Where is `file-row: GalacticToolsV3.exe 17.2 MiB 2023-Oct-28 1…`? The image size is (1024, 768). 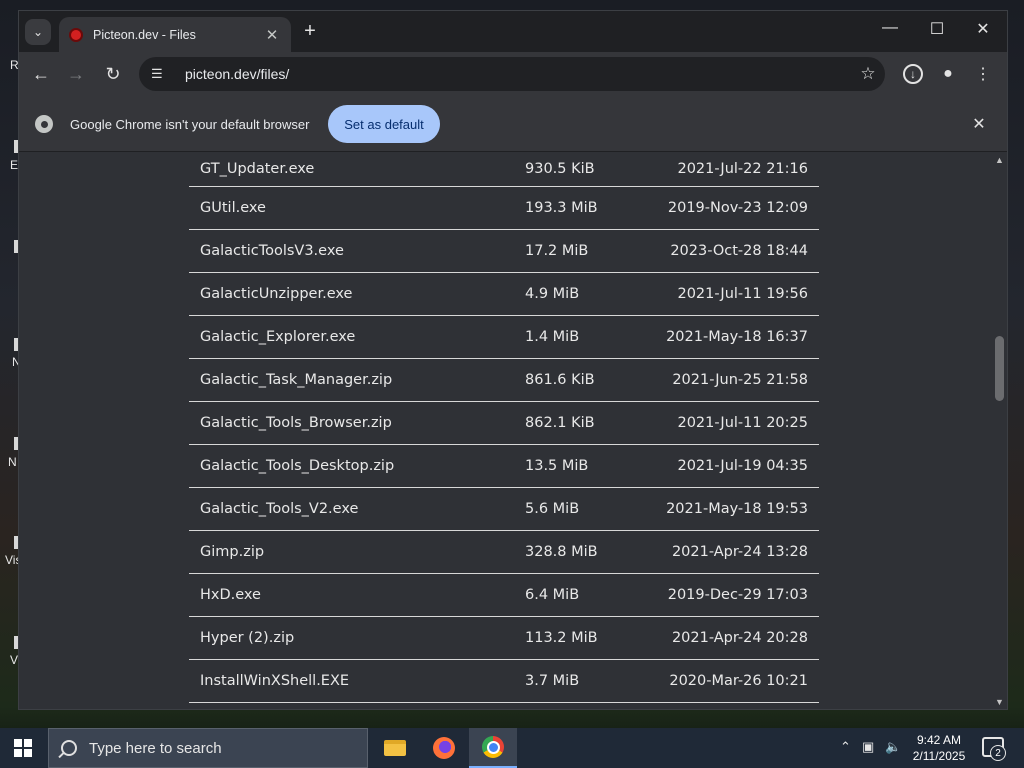 file-row: GalacticToolsV3.exe 17.2 MiB 2023-Oct-28 1… is located at coordinates (504, 251).